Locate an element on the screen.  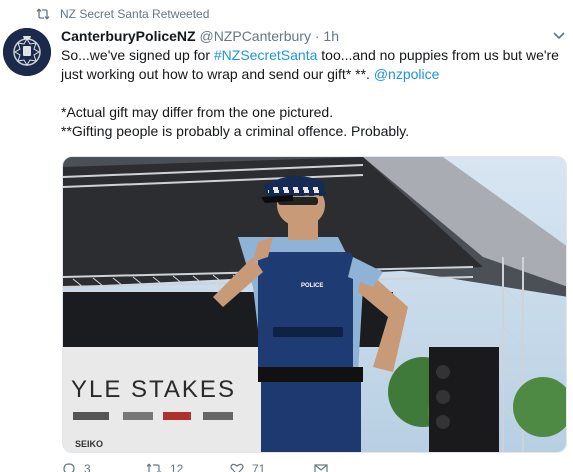
tweet-actions: 3 12 71 is located at coordinates (230, 467).